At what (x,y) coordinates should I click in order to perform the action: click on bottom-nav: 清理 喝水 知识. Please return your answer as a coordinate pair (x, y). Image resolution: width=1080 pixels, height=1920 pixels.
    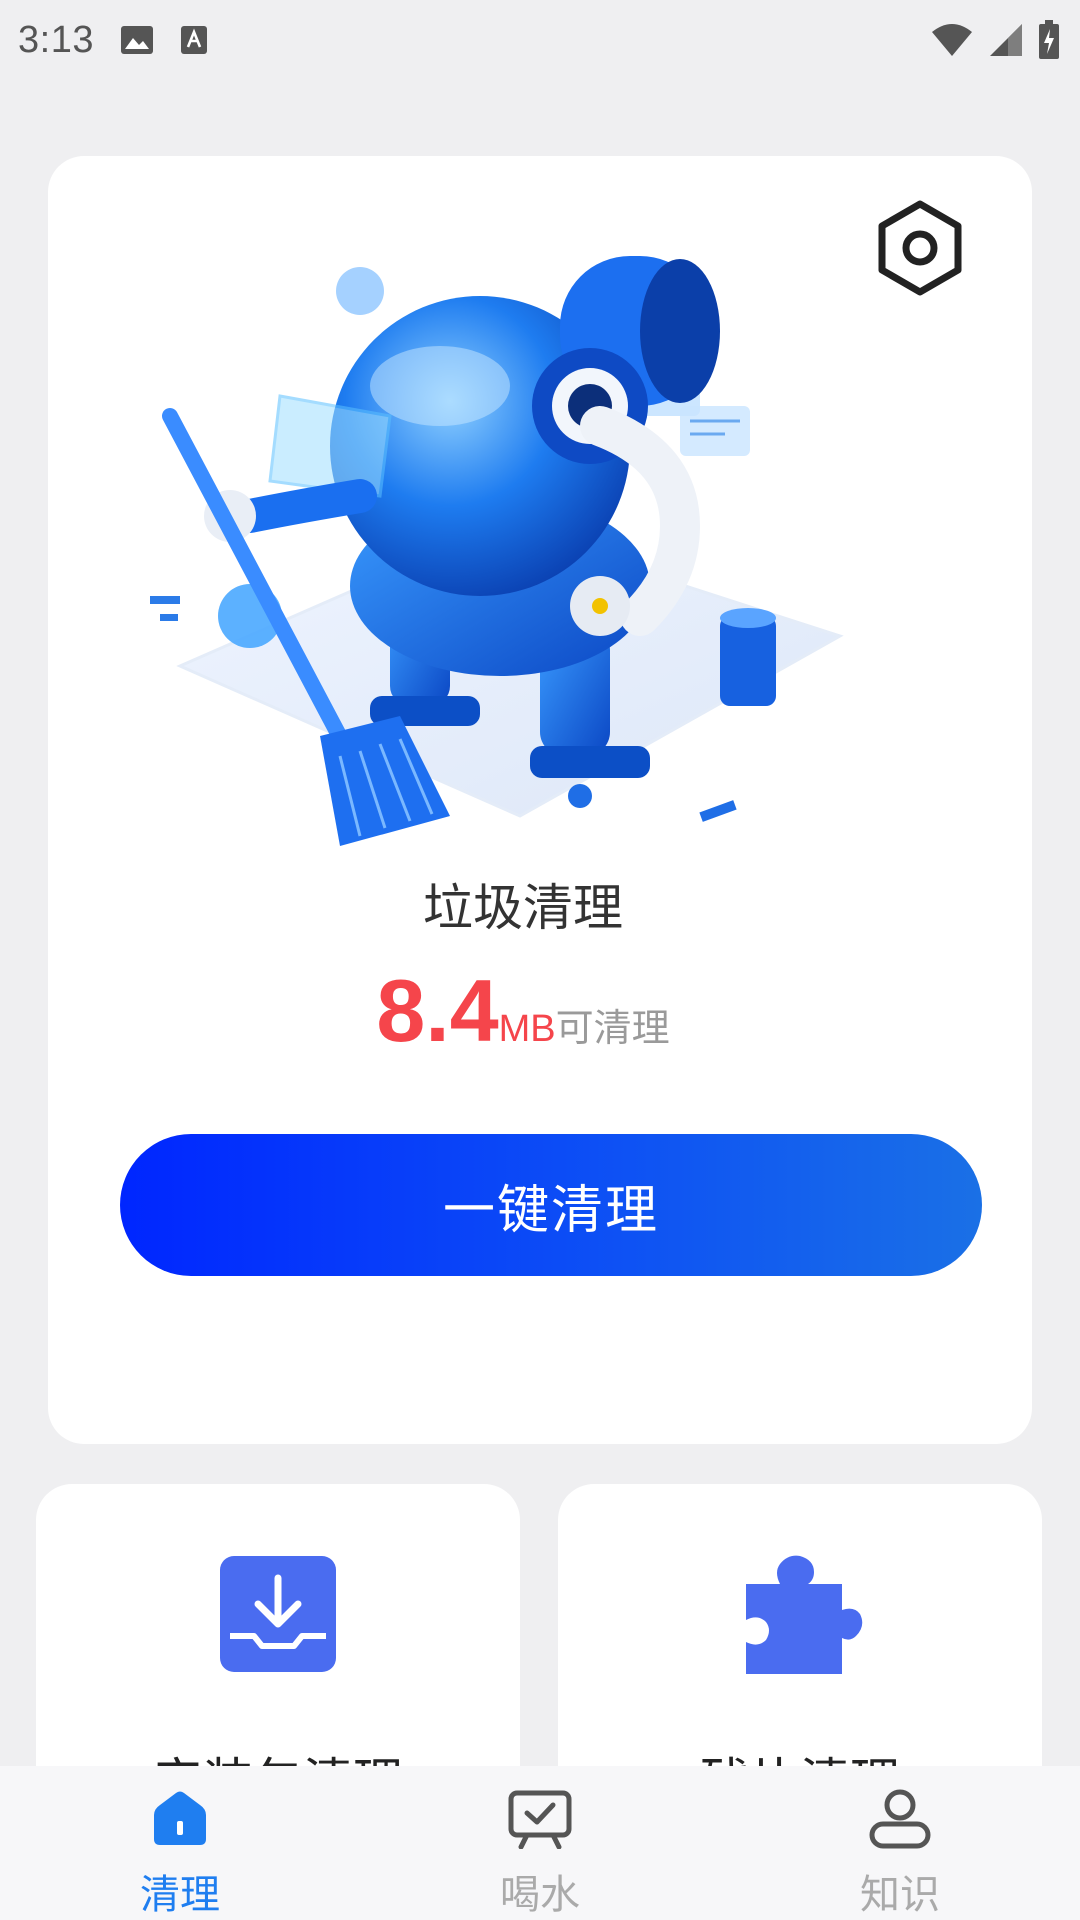
    Looking at the image, I should click on (540, 1843).